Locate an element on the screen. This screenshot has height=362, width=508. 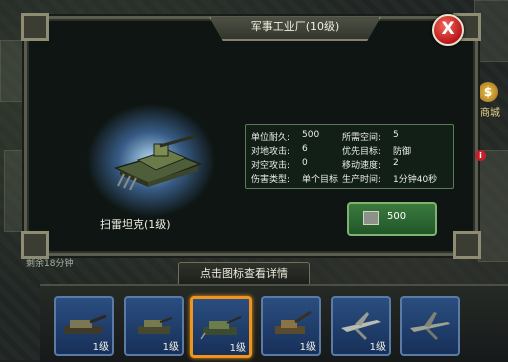
panel-title: 军事工业厂(10级) is located at coordinates (295, 29).